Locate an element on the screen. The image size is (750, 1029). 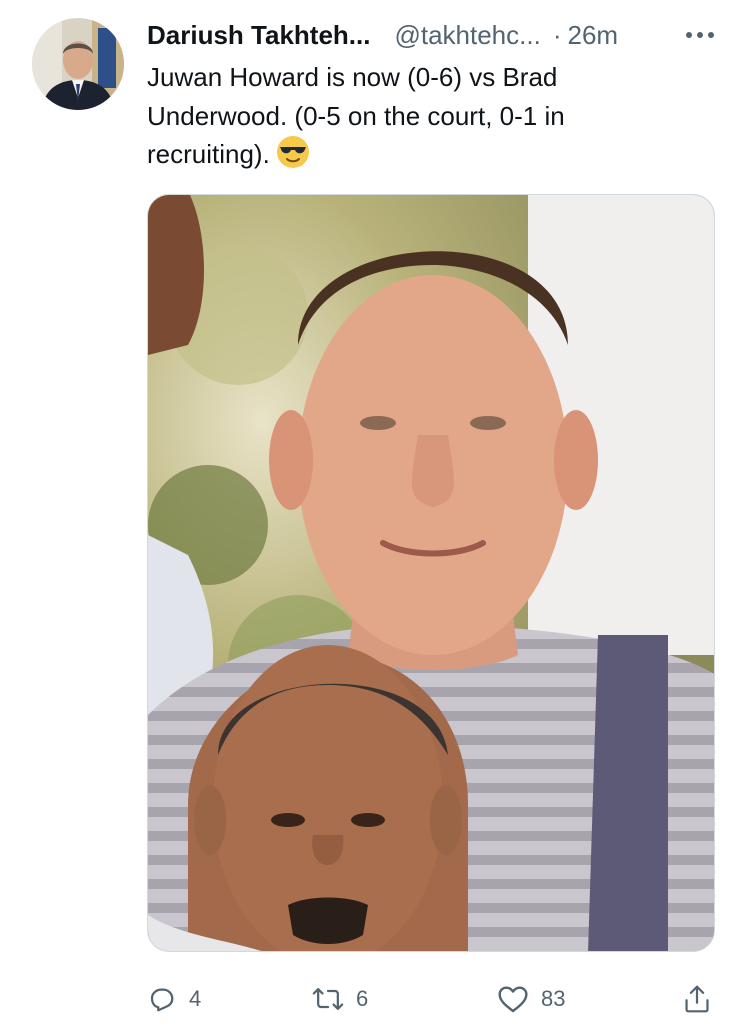
tweet-header: Dariush Takhteh... @takhtehc... · 26m is located at coordinates (437, 35).